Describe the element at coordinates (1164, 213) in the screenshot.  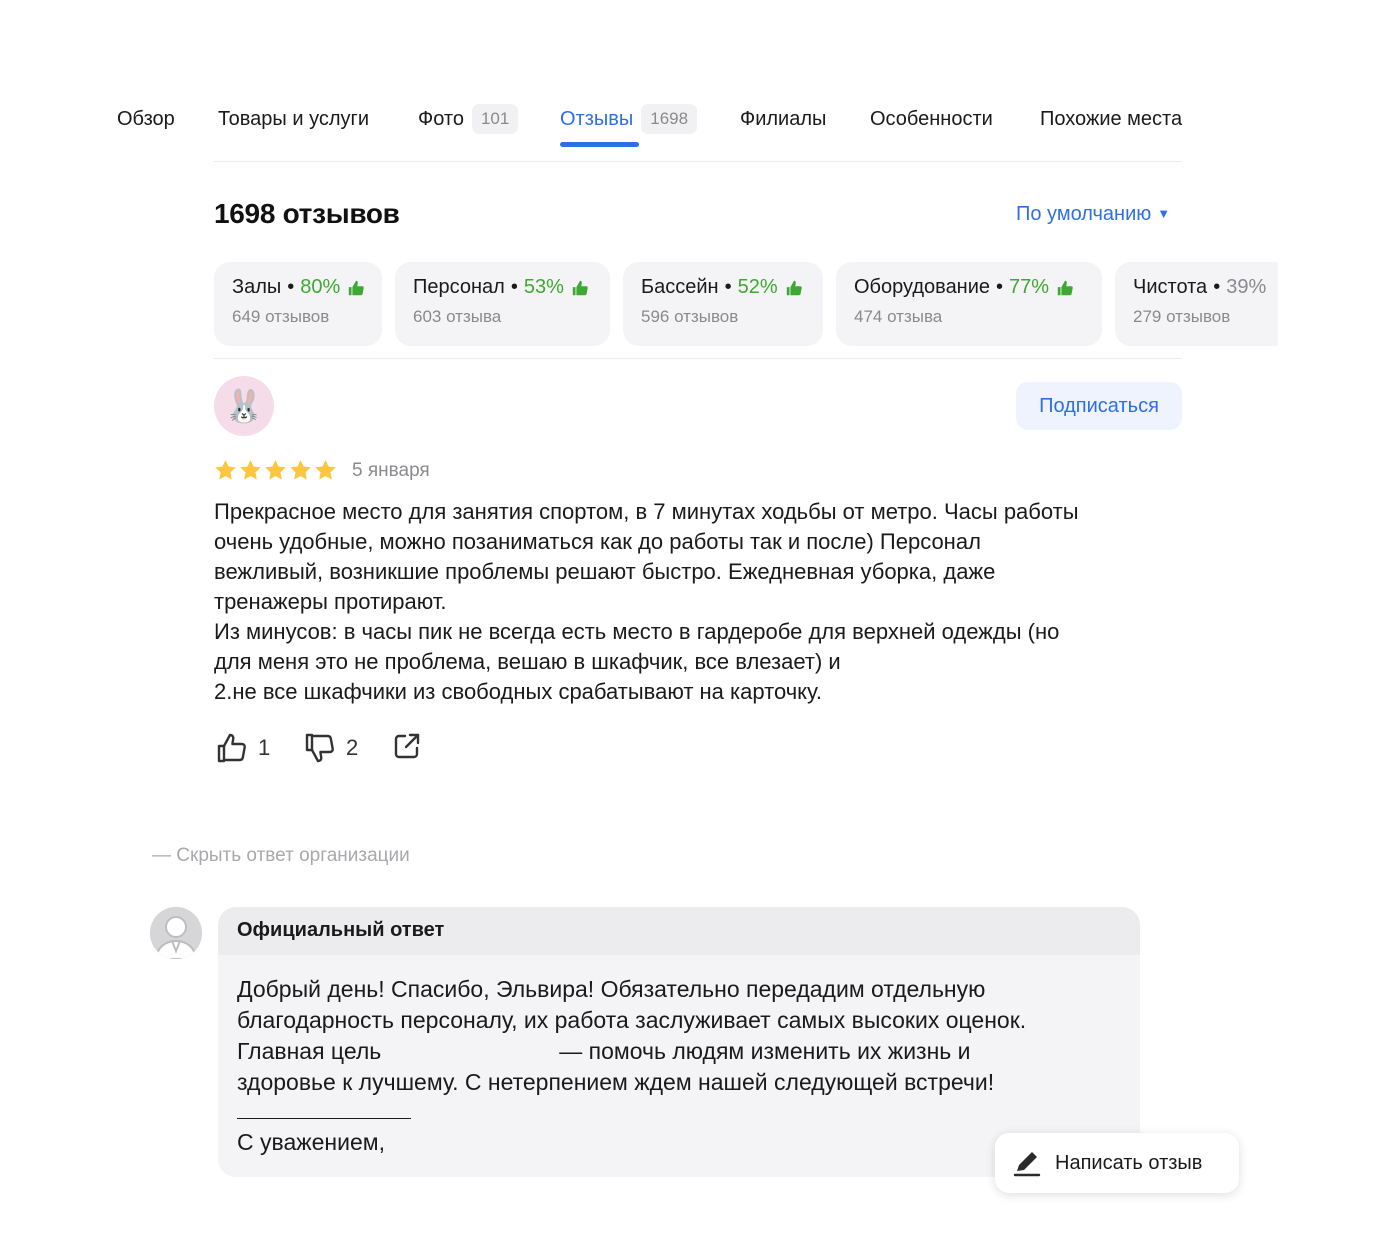
I see `caret-down-icon: ▼` at that location.